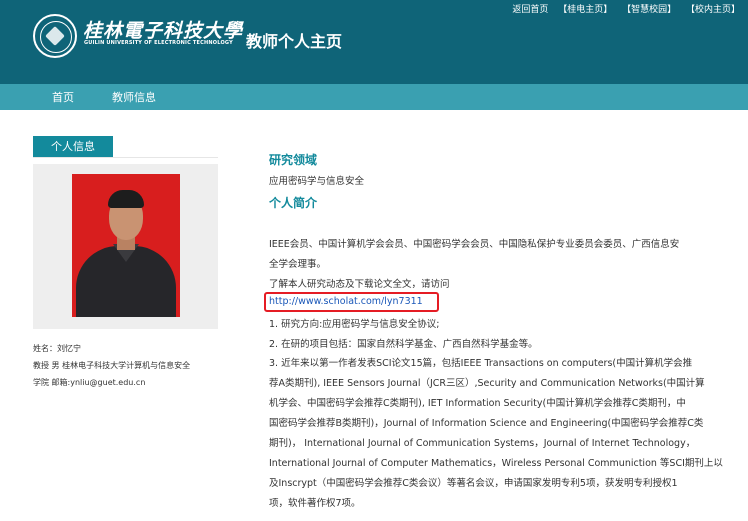  I want to click on intro-line: 项，软件著作权7项。, so click(315, 503).